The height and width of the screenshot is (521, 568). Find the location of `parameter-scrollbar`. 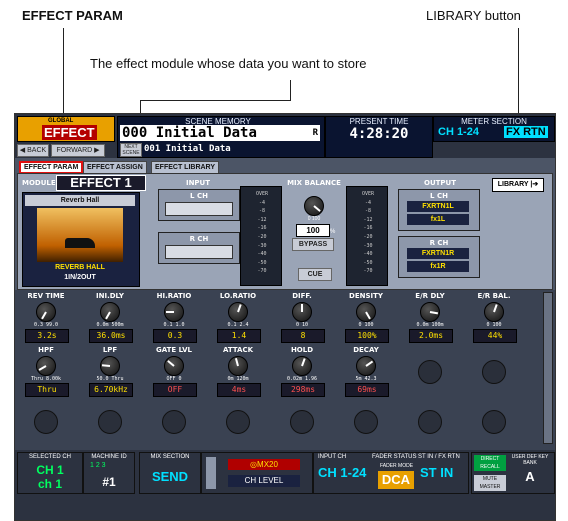

parameter-scrollbar is located at coordinates (548, 368).